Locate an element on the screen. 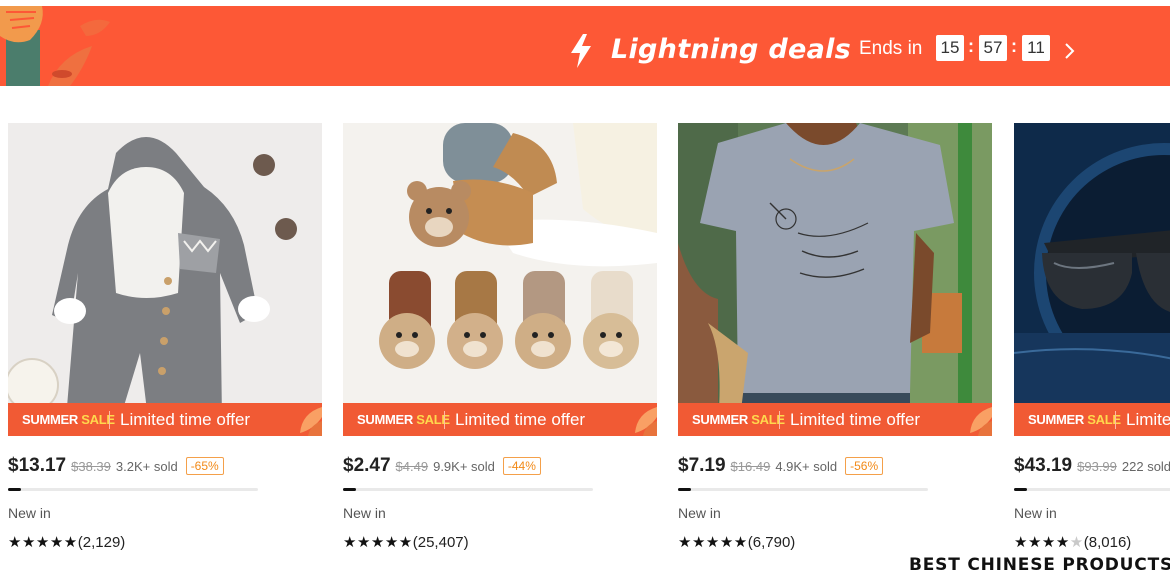 This screenshot has width=1170, height=585. discount-badge: -44% is located at coordinates (521, 466).